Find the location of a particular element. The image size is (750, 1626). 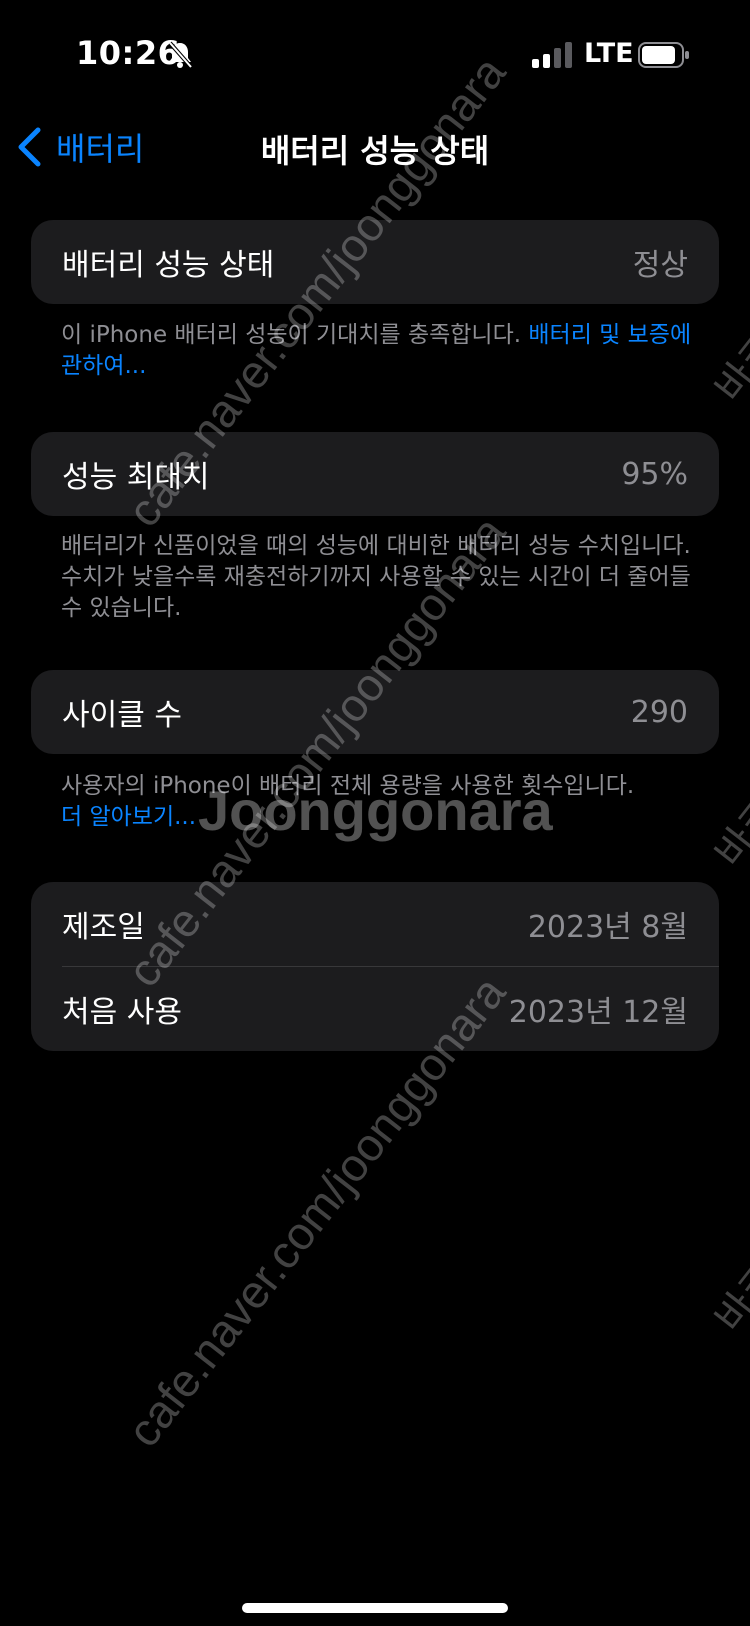

battery-health-label: 배터리 성능 상태 is located at coordinates (168, 265).